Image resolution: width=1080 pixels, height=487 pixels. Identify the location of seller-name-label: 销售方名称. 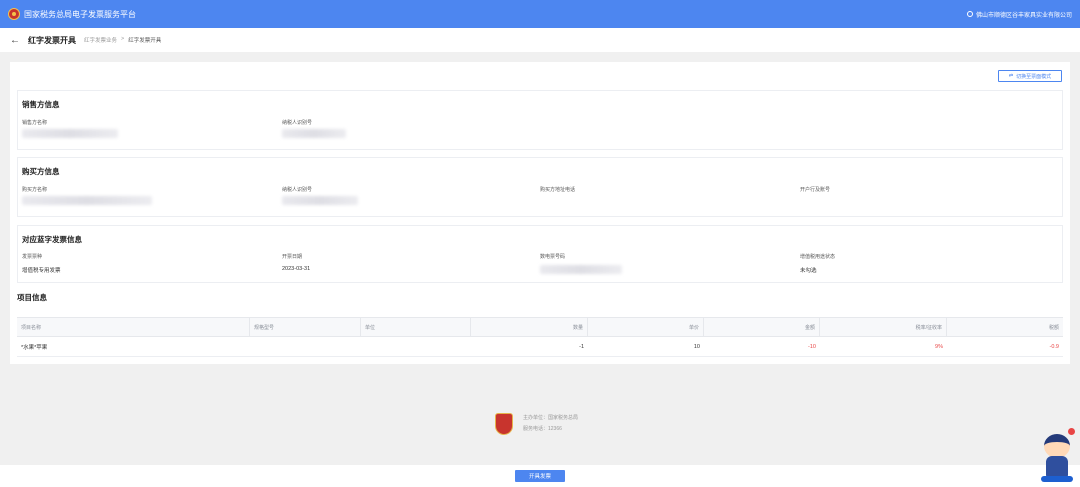
(35, 123).